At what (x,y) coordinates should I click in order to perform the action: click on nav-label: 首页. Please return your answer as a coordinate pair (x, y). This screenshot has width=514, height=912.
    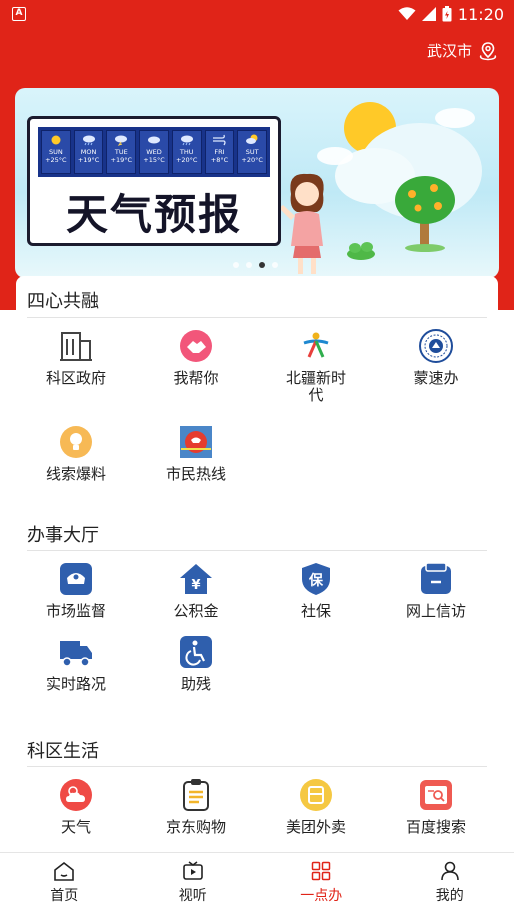
    Looking at the image, I should click on (64, 895).